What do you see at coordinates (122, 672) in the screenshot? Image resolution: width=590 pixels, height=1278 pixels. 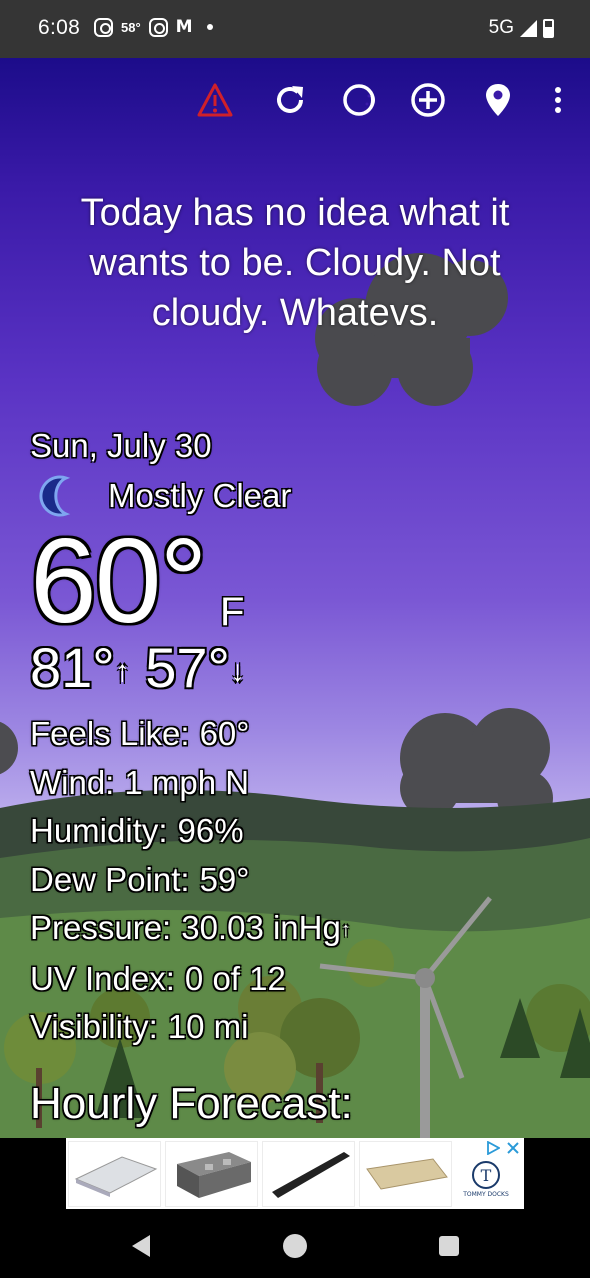 I see `arrow-up-icon: ↑` at bounding box center [122, 672].